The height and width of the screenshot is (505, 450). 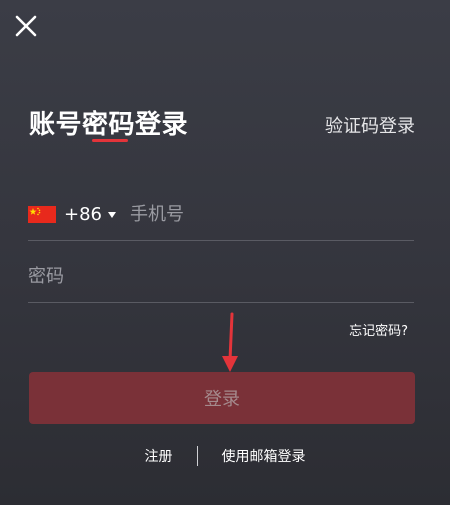 I want to click on email-login-link: 使用邮箱登录, so click(x=264, y=456).